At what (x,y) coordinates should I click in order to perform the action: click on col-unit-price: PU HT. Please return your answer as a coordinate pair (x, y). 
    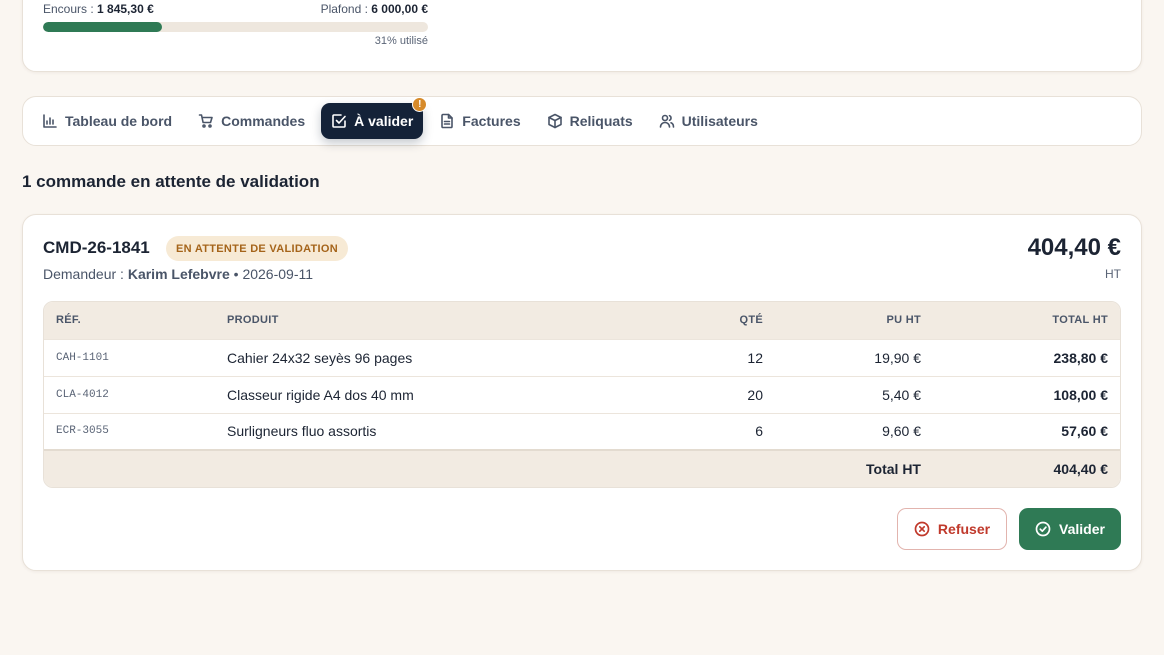
    Looking at the image, I should click on (854, 320).